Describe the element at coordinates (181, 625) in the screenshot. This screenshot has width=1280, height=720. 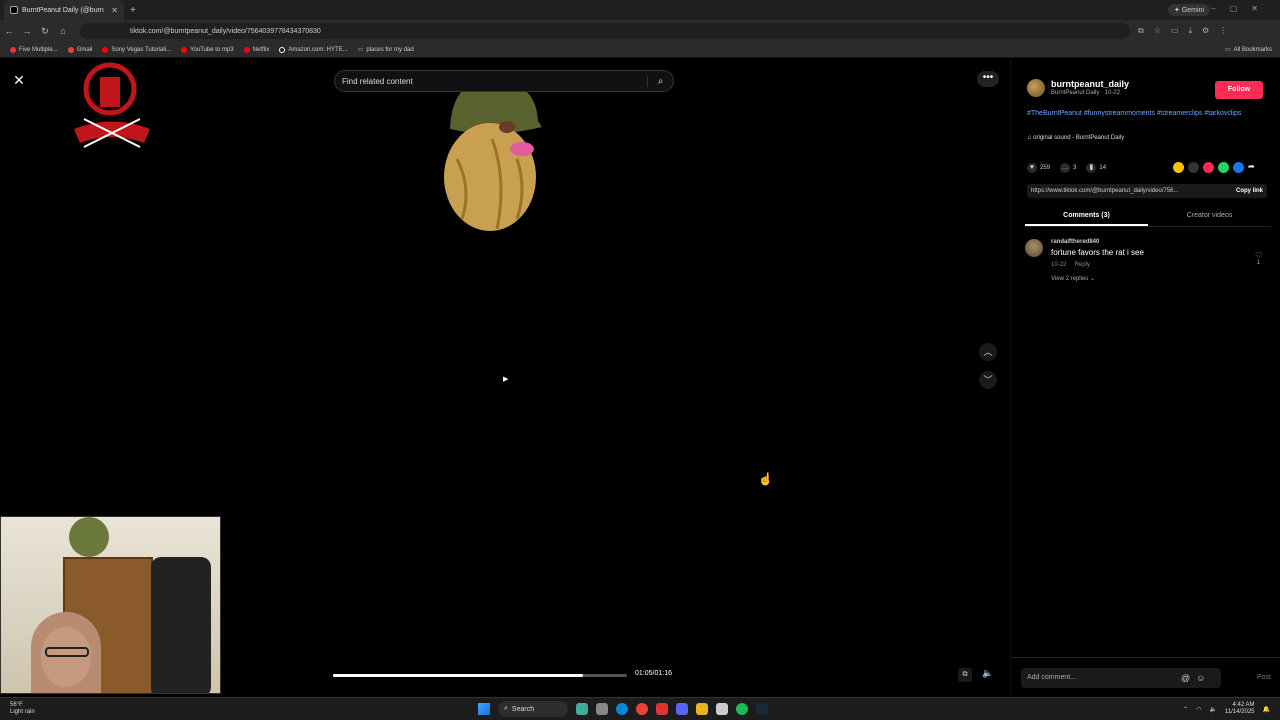
I see `webcam-chair` at that location.